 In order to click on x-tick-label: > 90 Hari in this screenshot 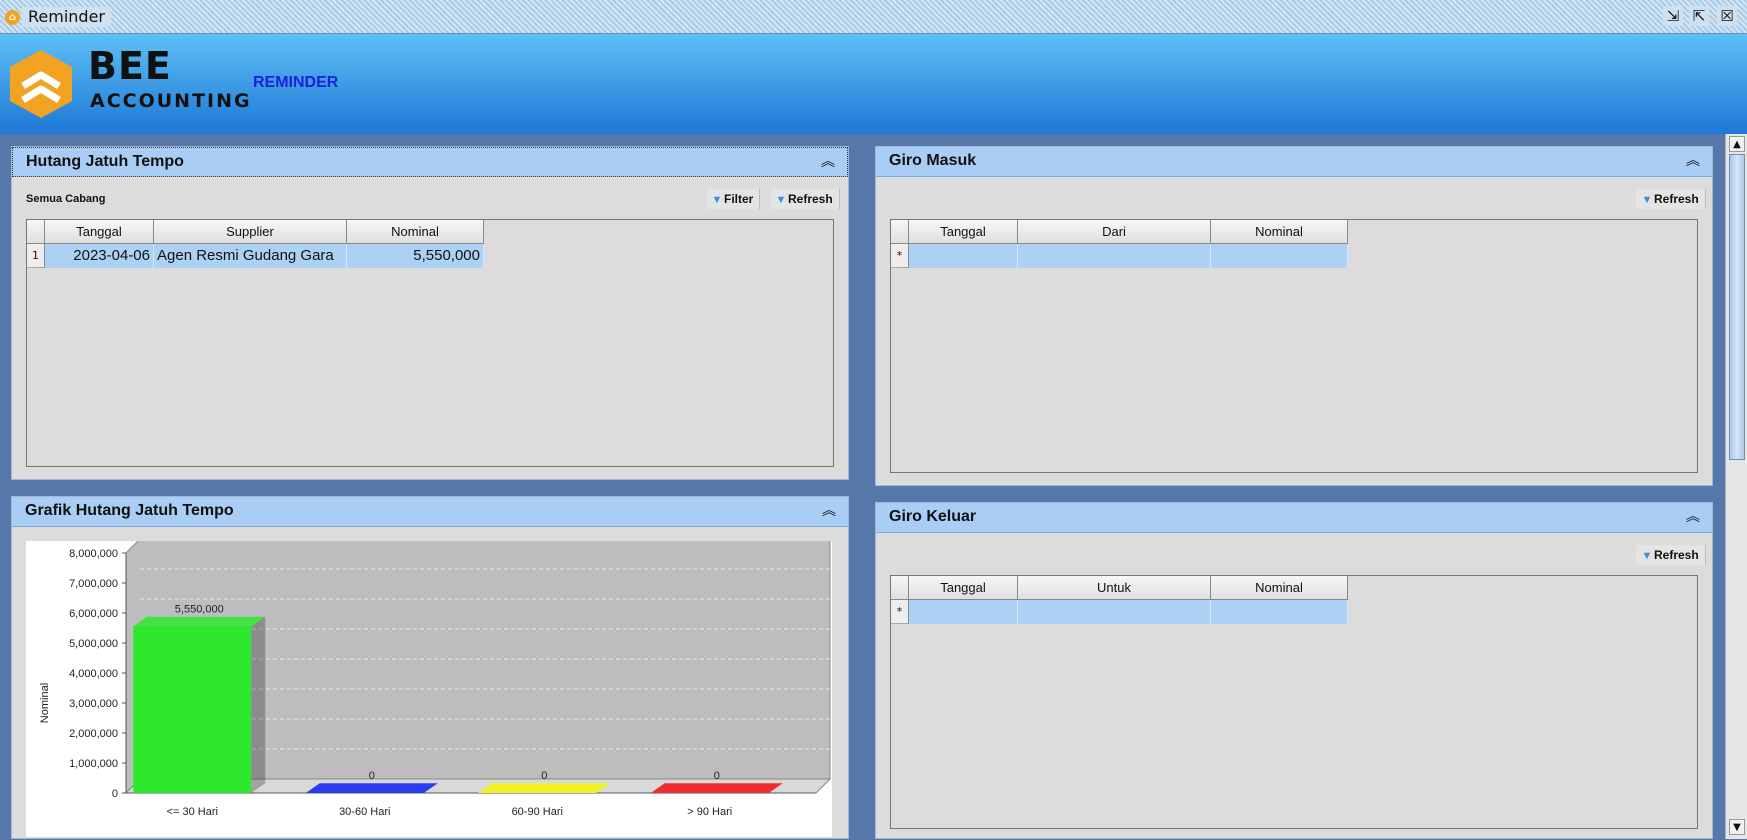, I will do `click(709, 812)`.